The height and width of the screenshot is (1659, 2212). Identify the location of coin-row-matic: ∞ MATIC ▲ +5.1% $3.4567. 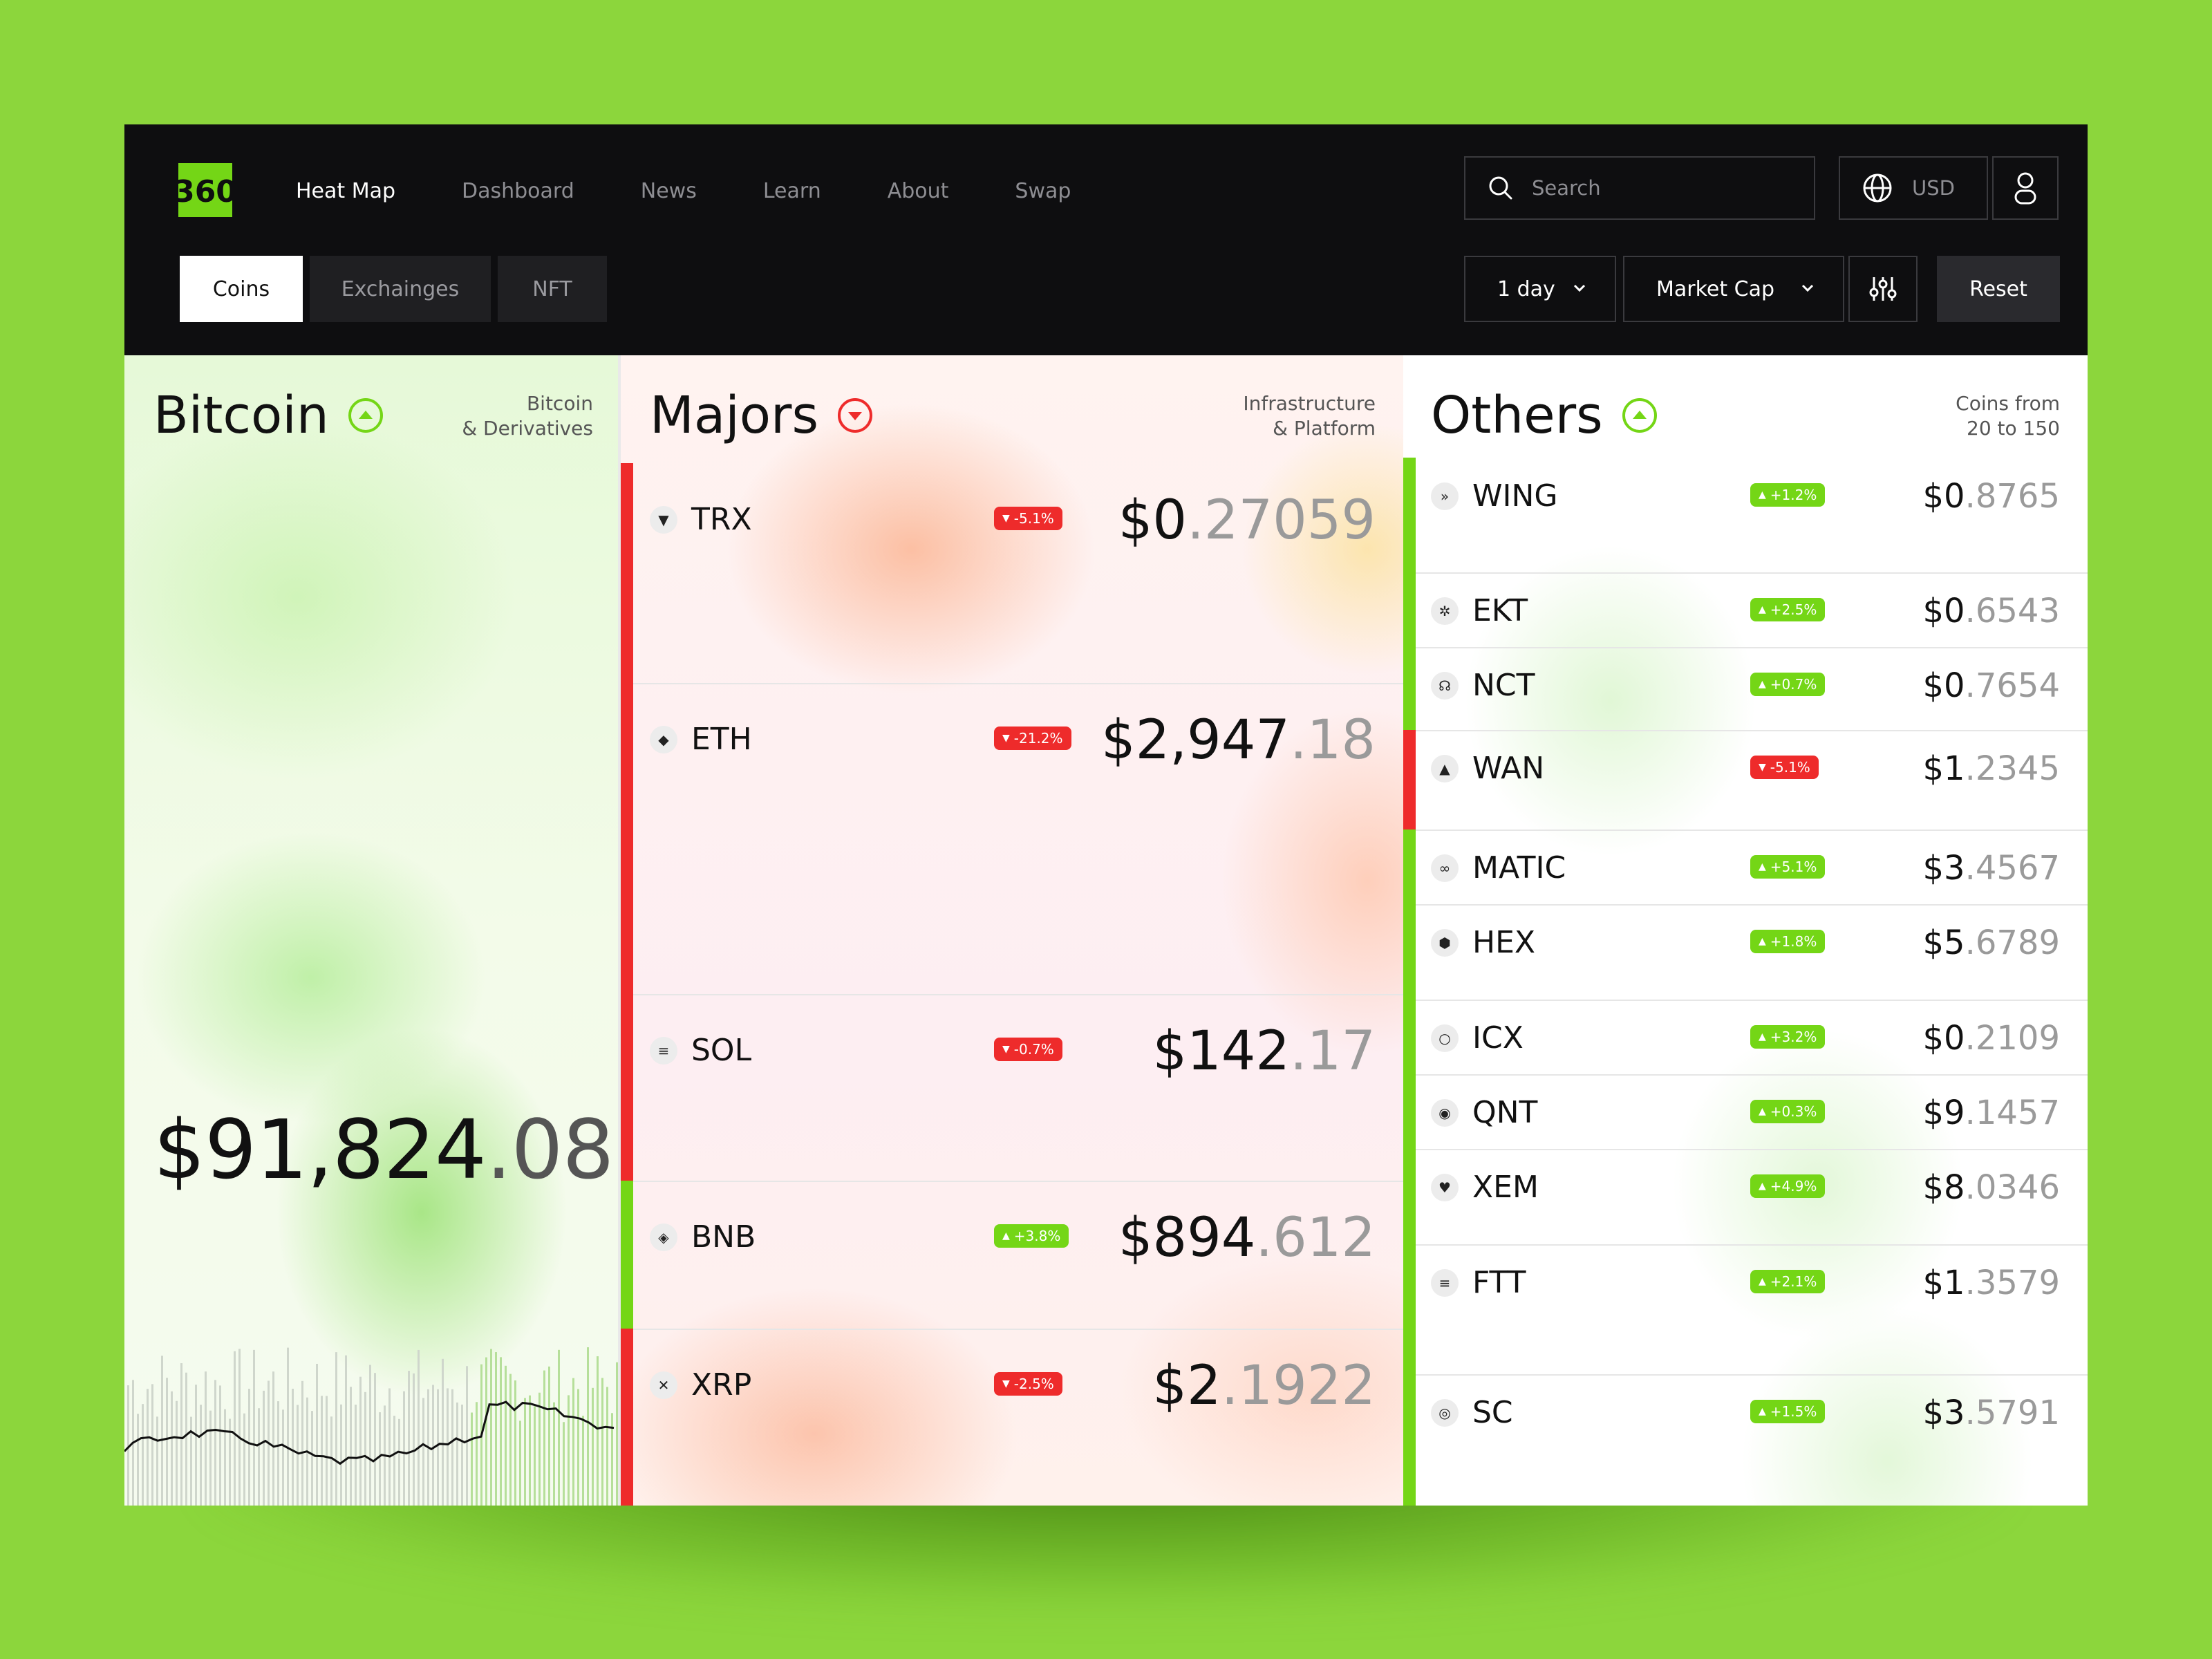
(1746, 867).